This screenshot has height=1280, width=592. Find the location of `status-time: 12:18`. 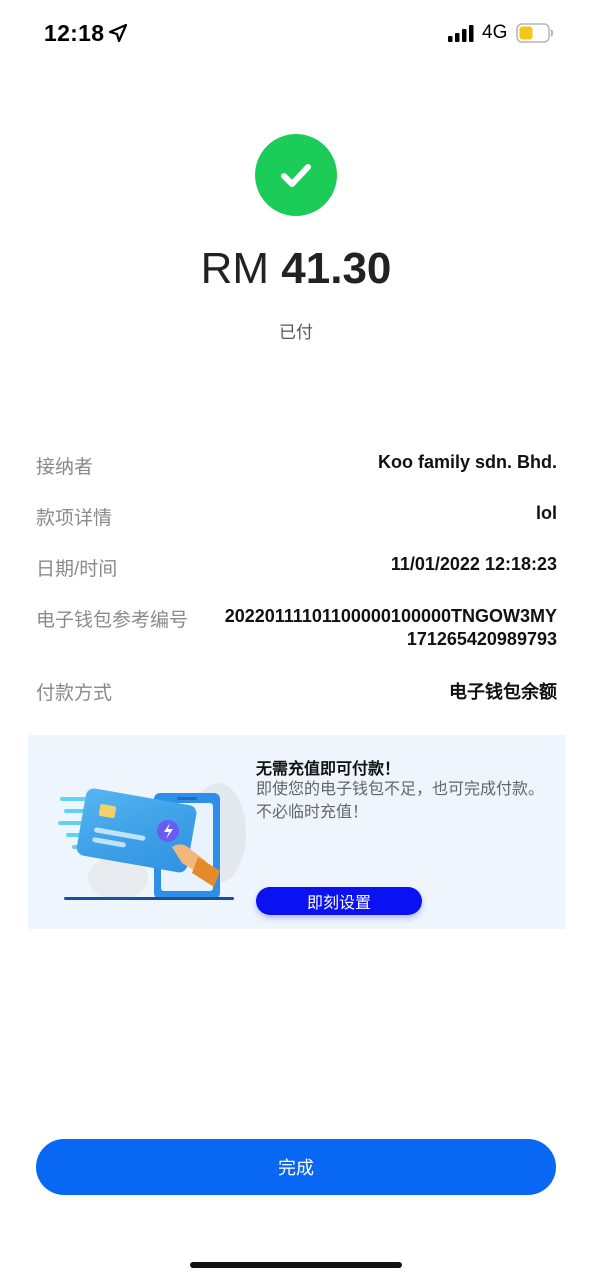

status-time: 12:18 is located at coordinates (74, 33).